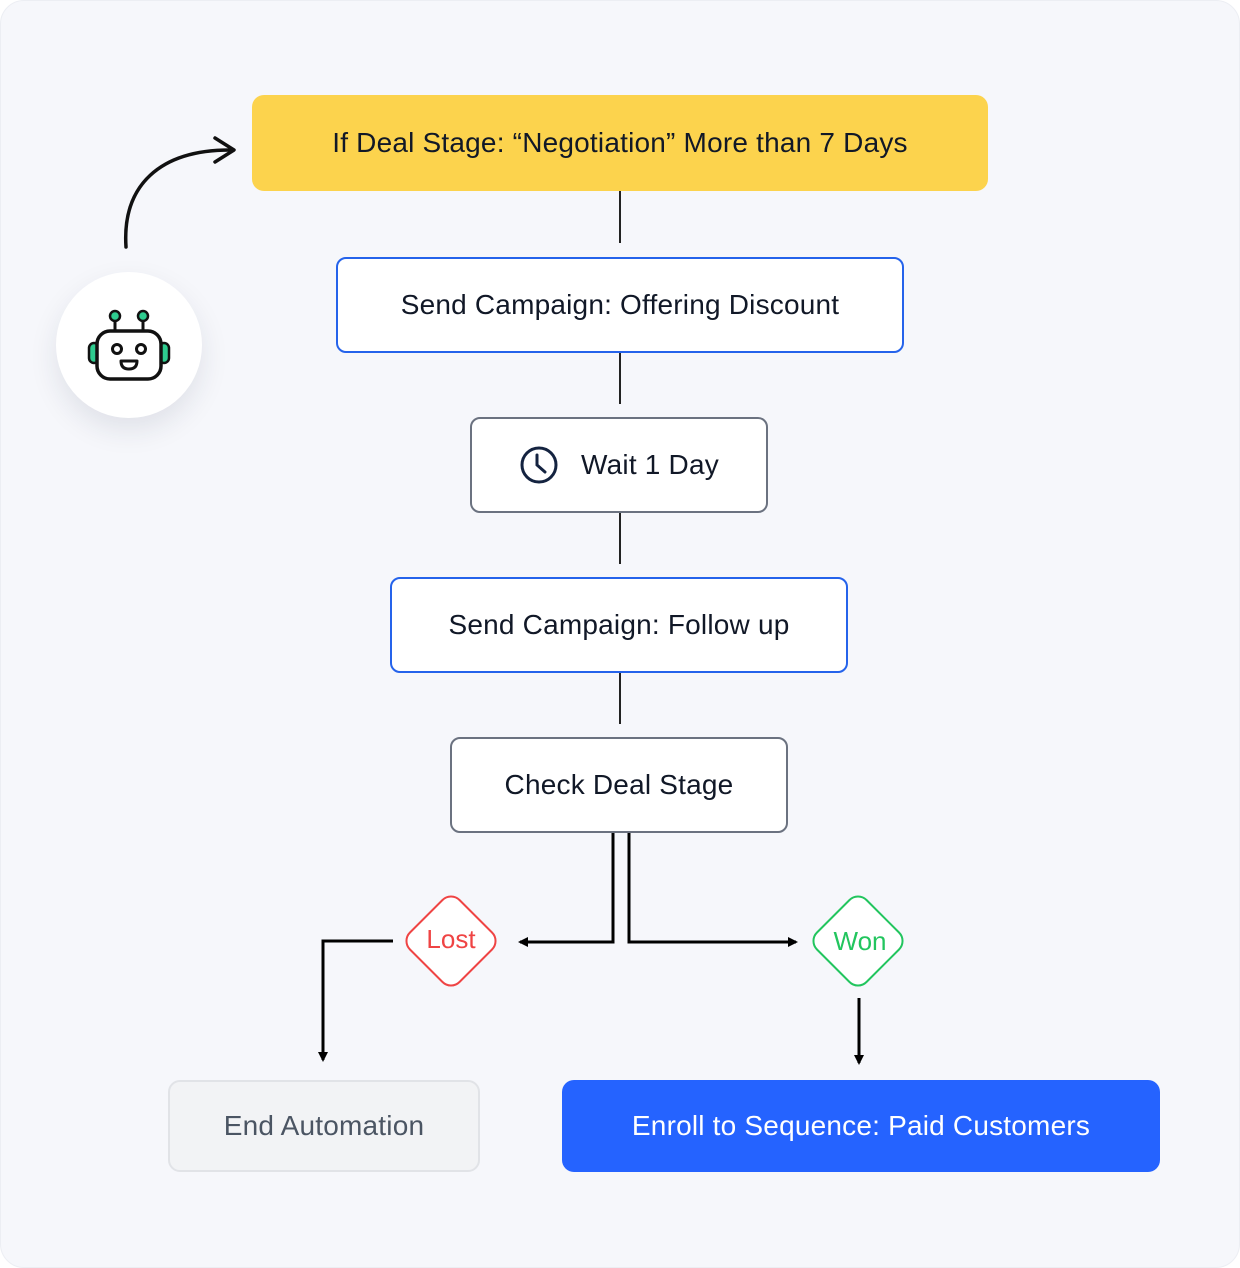 Image resolution: width=1240 pixels, height=1268 pixels. I want to click on bot-to-trigger-arrow, so click(178, 198).